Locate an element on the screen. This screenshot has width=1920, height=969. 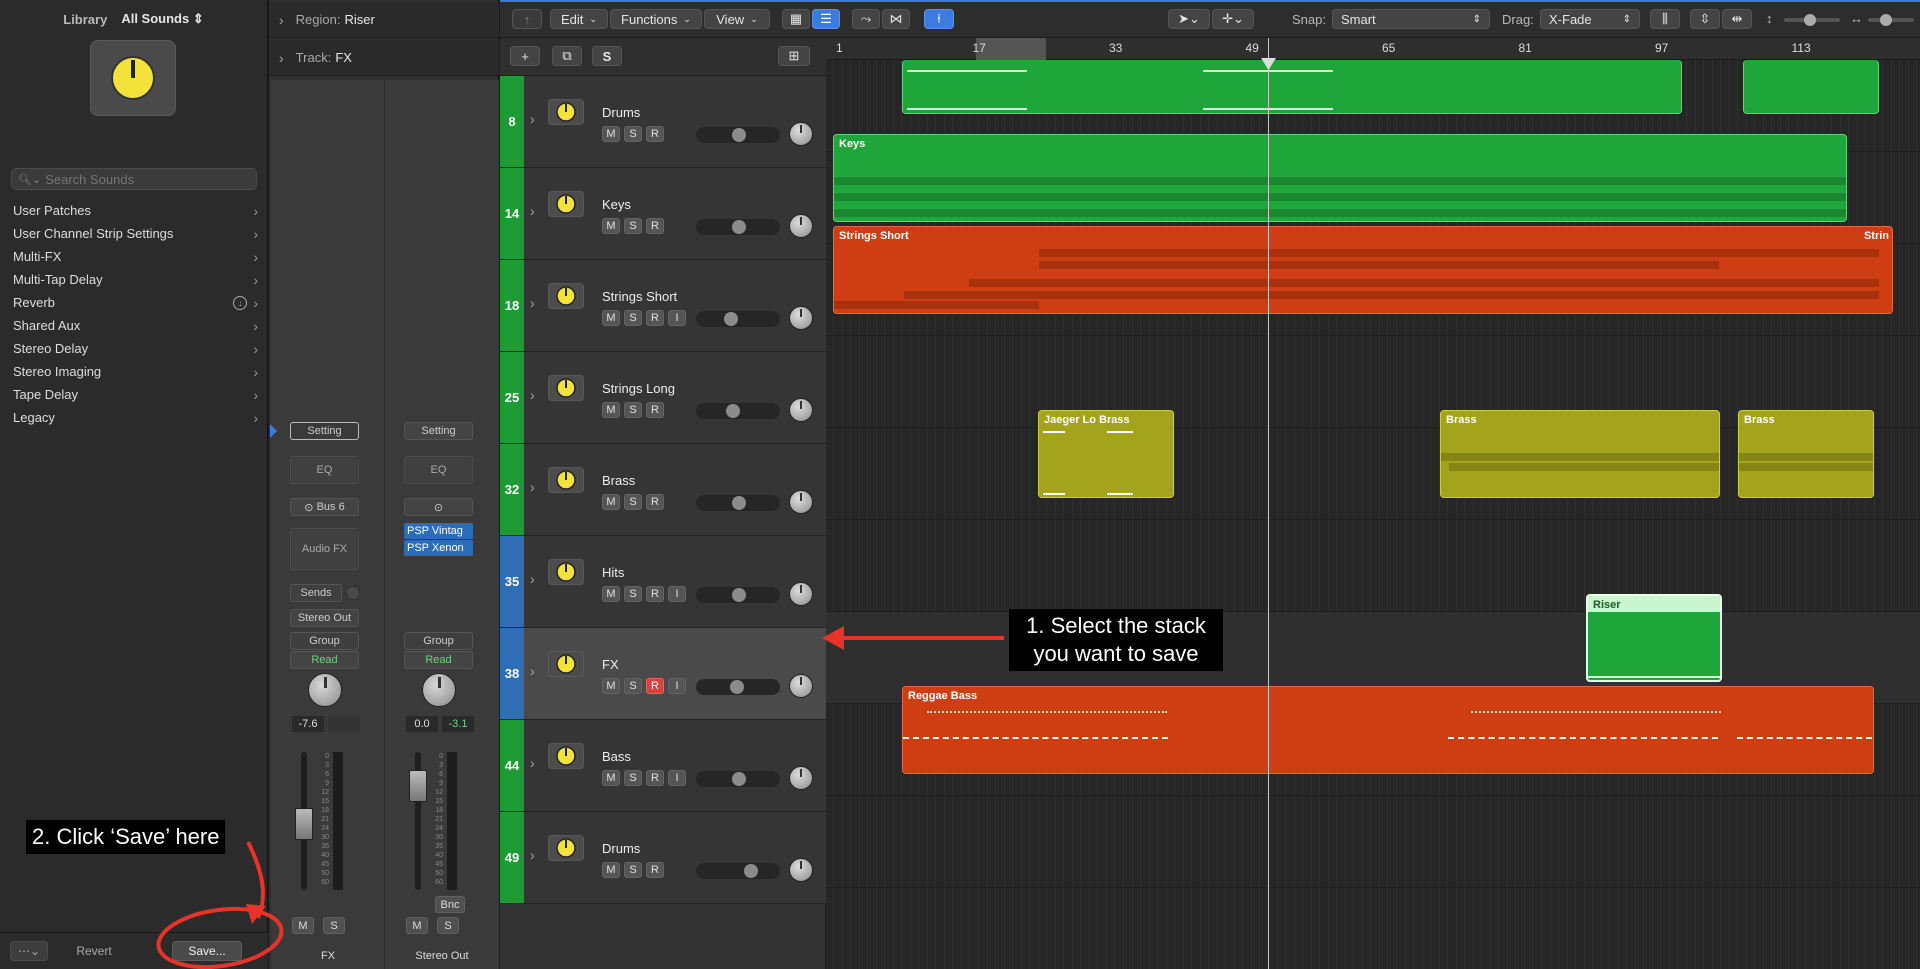
track-name: Keys is located at coordinates (616, 204).